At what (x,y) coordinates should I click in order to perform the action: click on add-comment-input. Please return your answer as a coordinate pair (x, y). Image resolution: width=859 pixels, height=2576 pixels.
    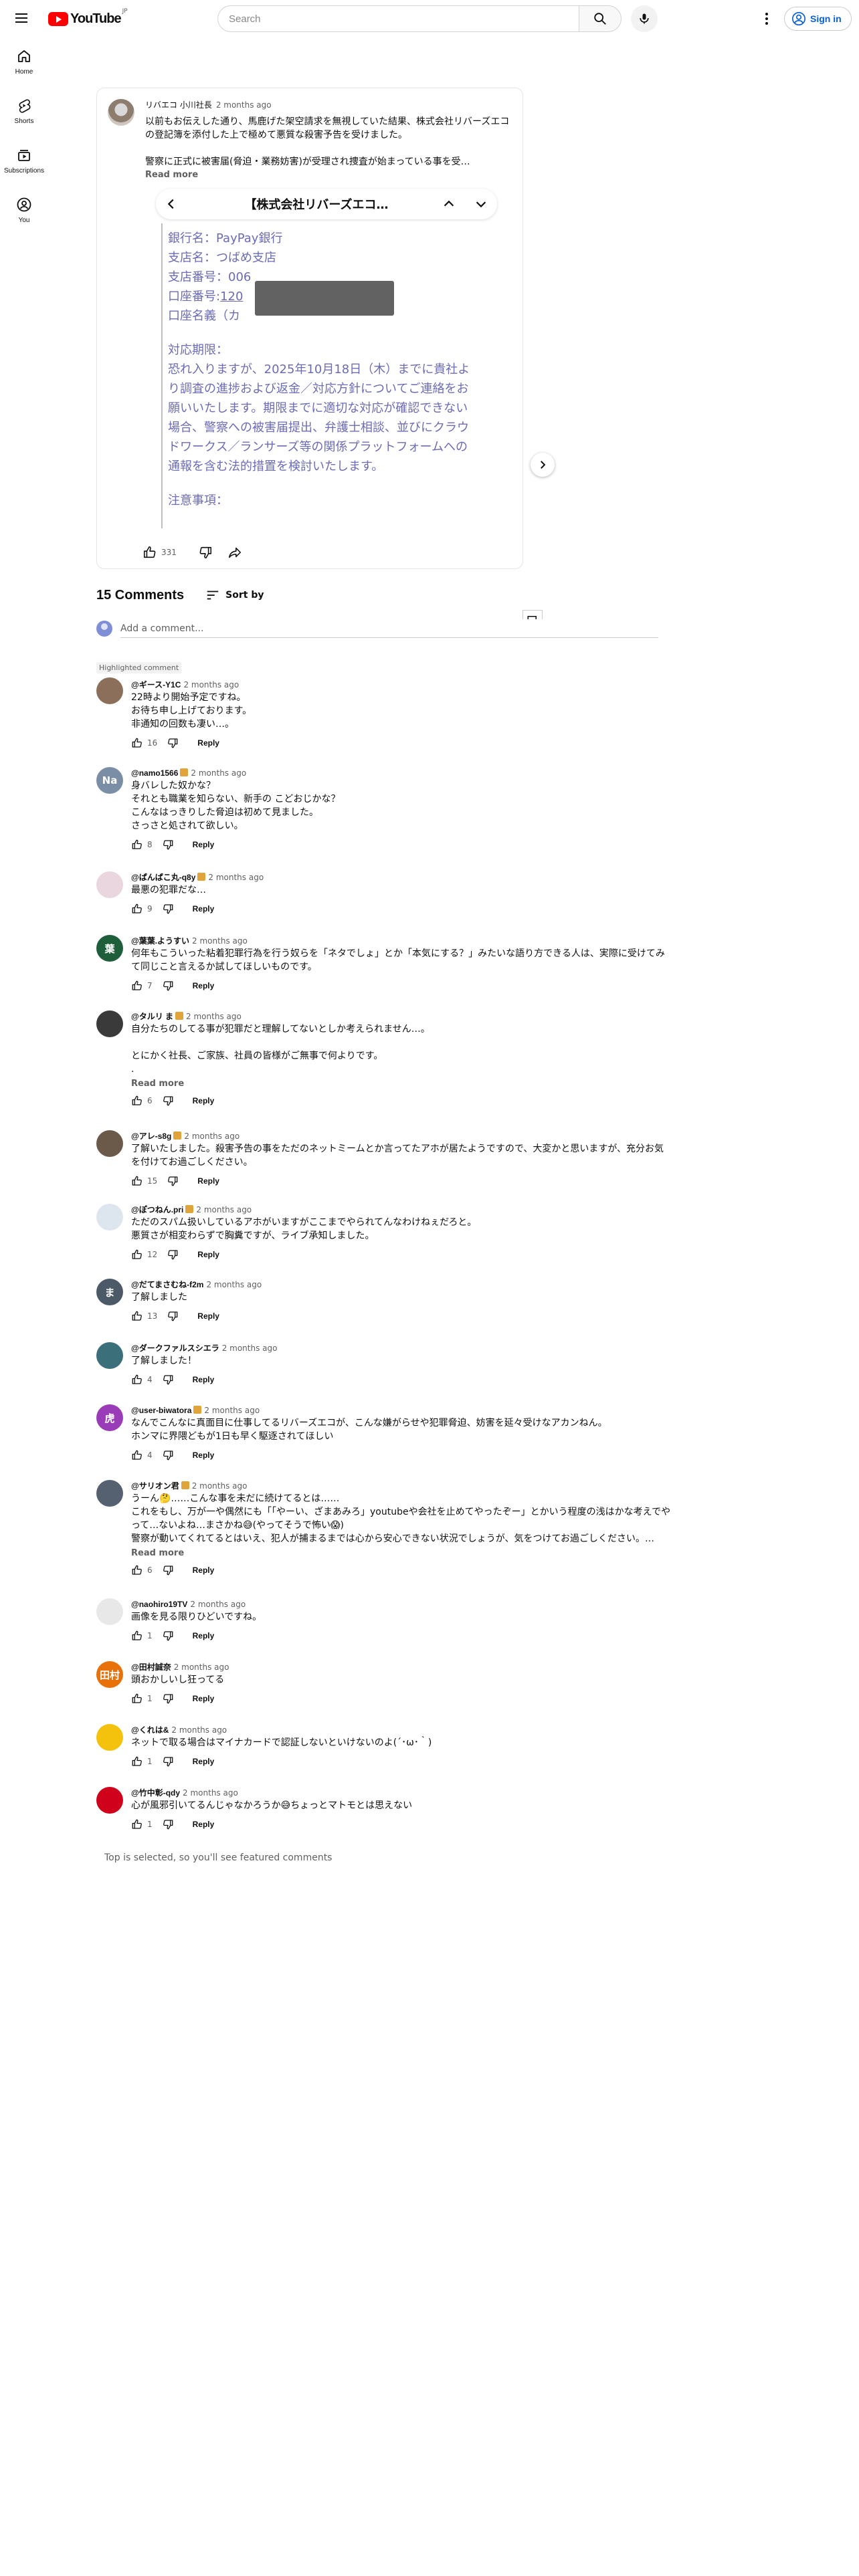
    Looking at the image, I should click on (389, 628).